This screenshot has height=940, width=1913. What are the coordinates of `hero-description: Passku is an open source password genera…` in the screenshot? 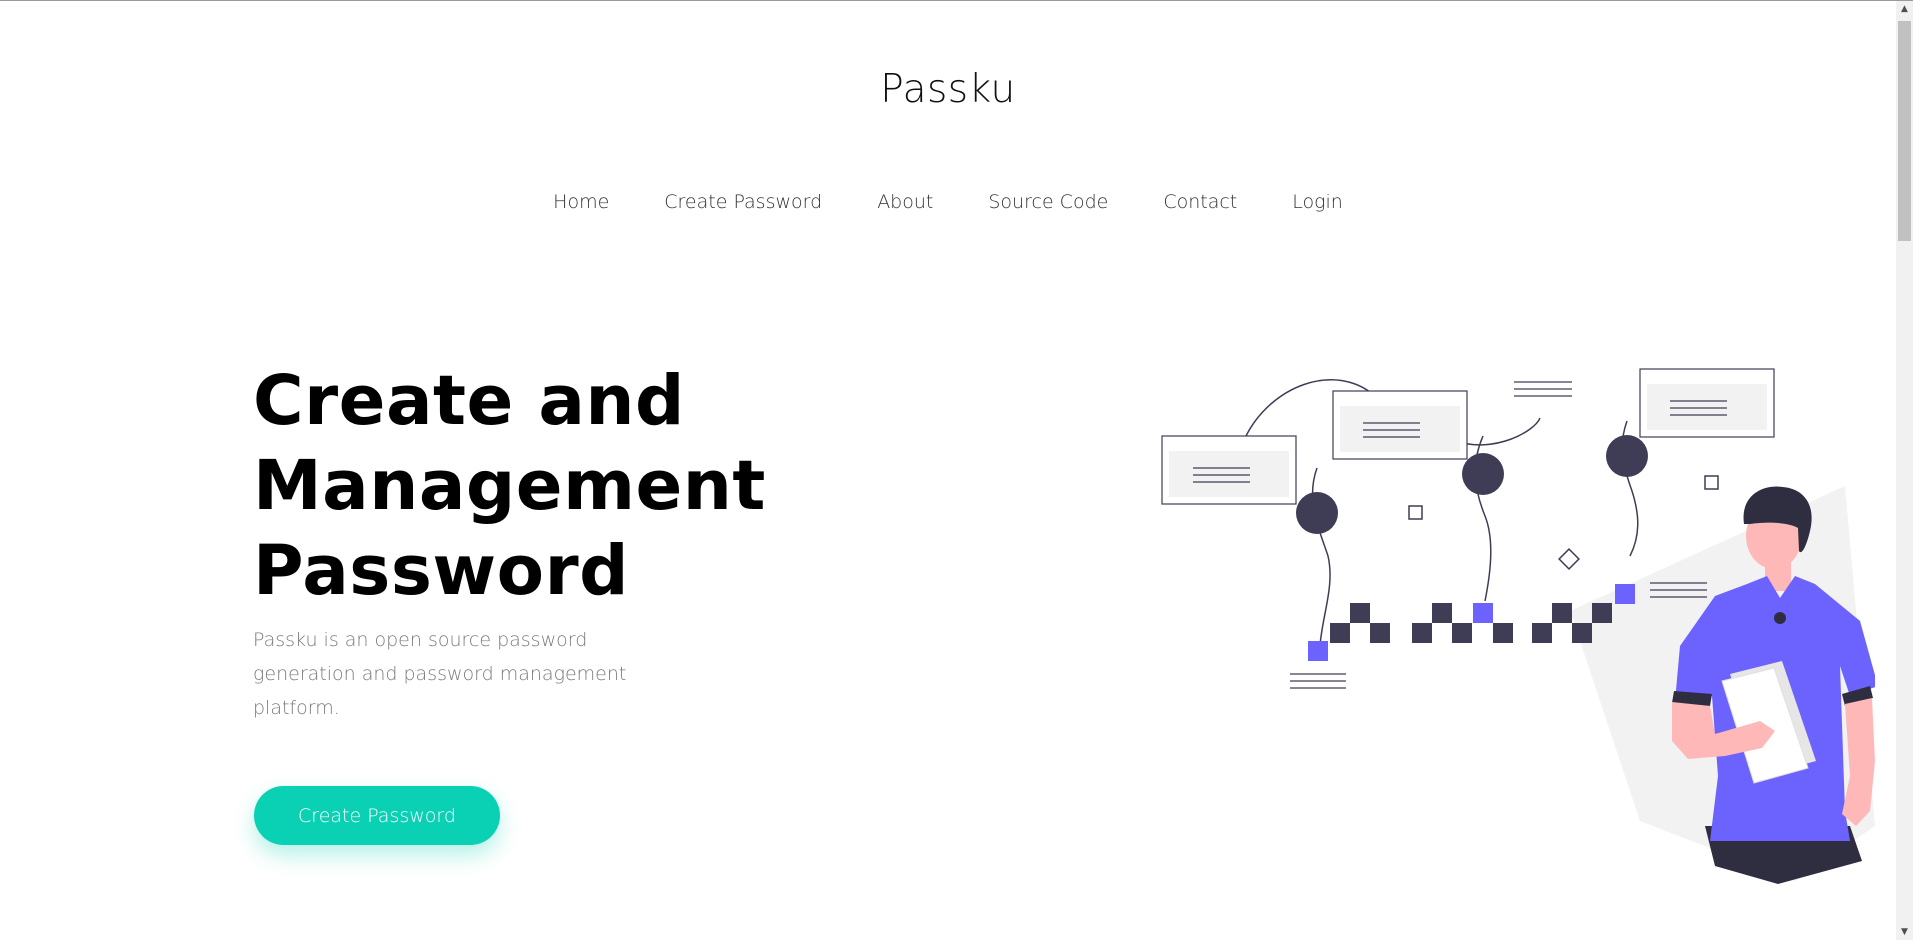 It's located at (440, 674).